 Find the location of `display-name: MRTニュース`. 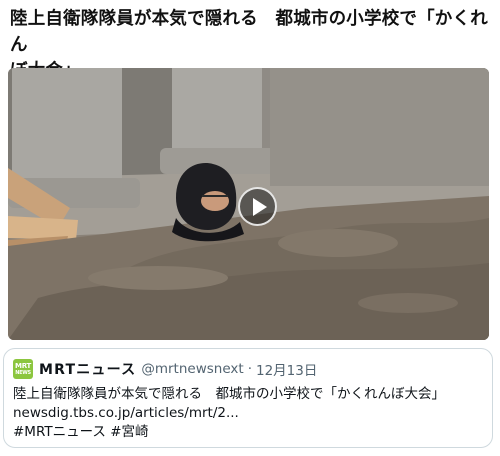

display-name: MRTニュース is located at coordinates (87, 369).